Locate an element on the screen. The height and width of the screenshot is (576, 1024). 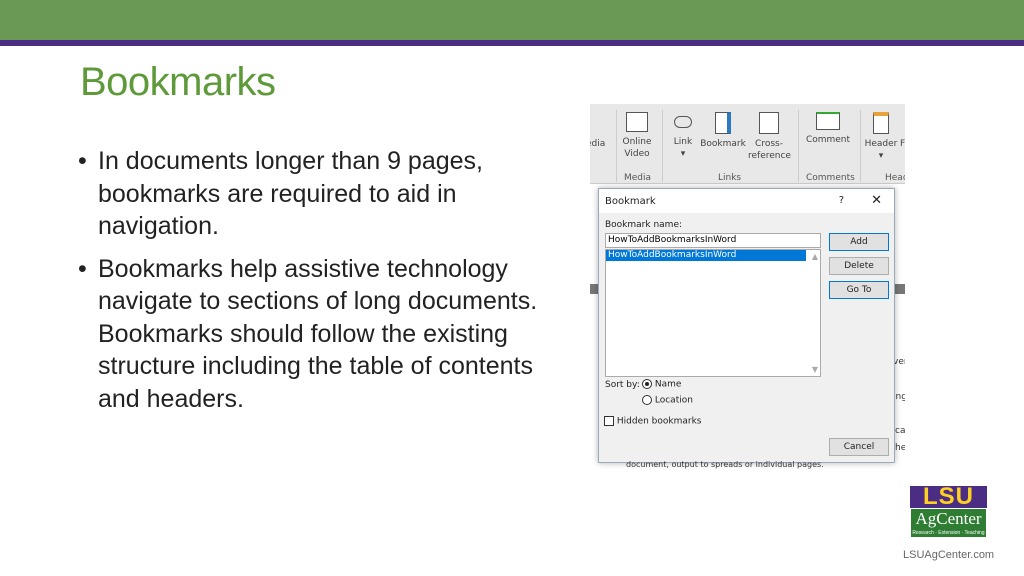
doc-text: ca is located at coordinates (900, 431).